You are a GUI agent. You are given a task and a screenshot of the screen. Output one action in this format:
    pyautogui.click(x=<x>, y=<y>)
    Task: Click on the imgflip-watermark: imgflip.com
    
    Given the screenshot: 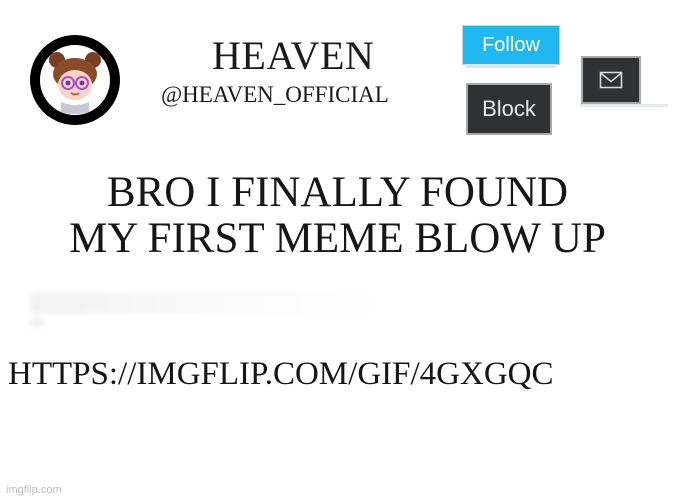 What is the action you would take?
    pyautogui.click(x=34, y=490)
    